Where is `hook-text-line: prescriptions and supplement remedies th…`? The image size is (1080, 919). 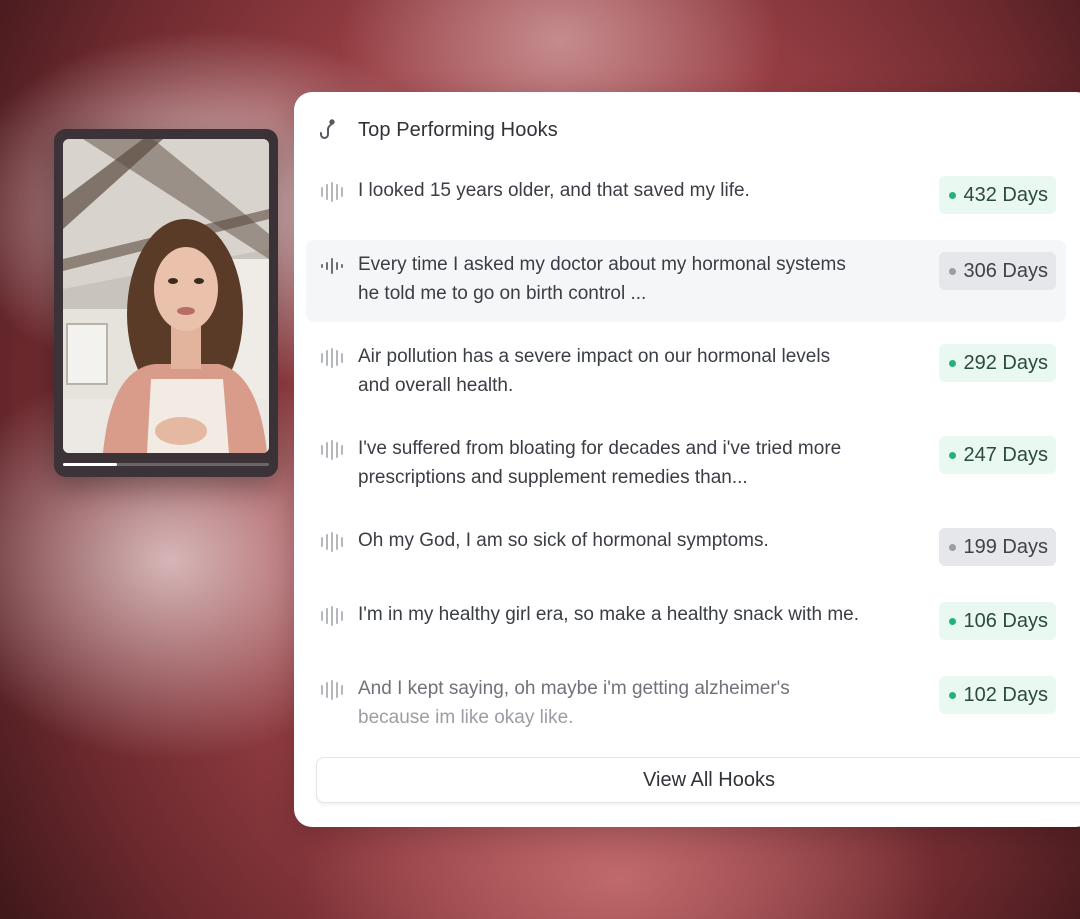 hook-text-line: prescriptions and supplement remedies th… is located at coordinates (553, 477).